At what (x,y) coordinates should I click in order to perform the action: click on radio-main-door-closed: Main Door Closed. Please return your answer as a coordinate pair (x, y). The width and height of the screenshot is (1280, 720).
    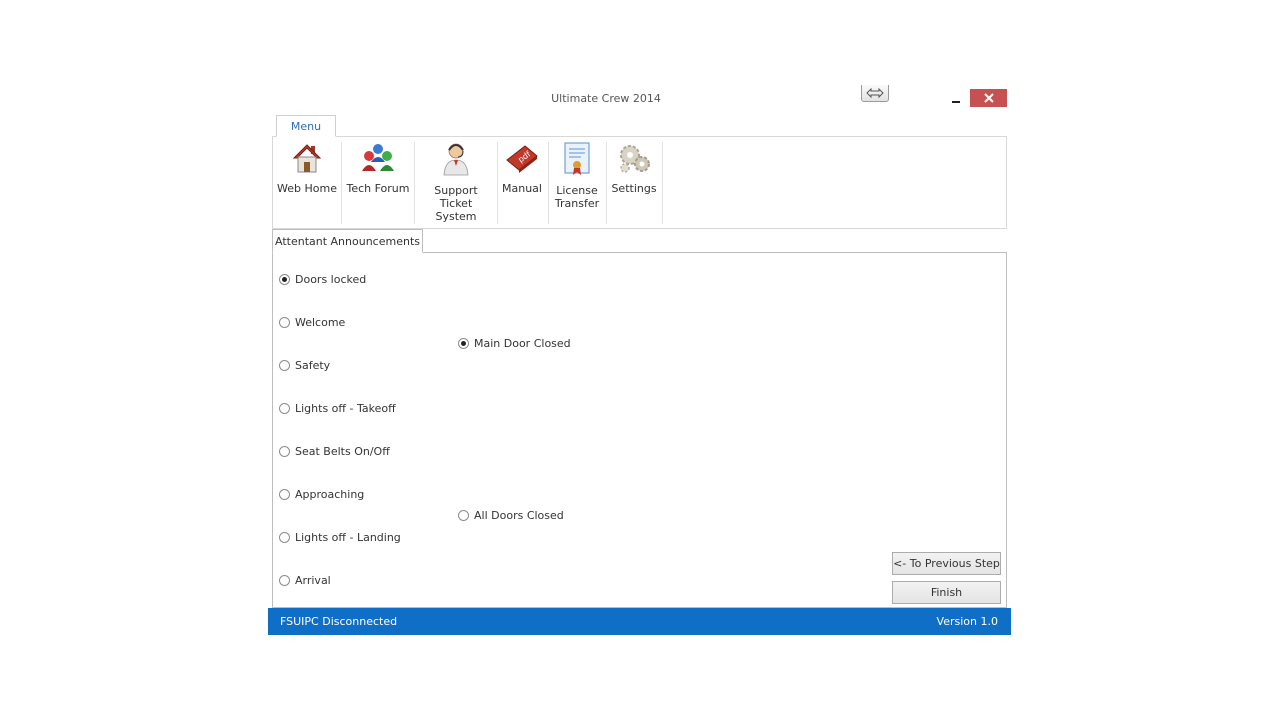
    Looking at the image, I should click on (514, 343).